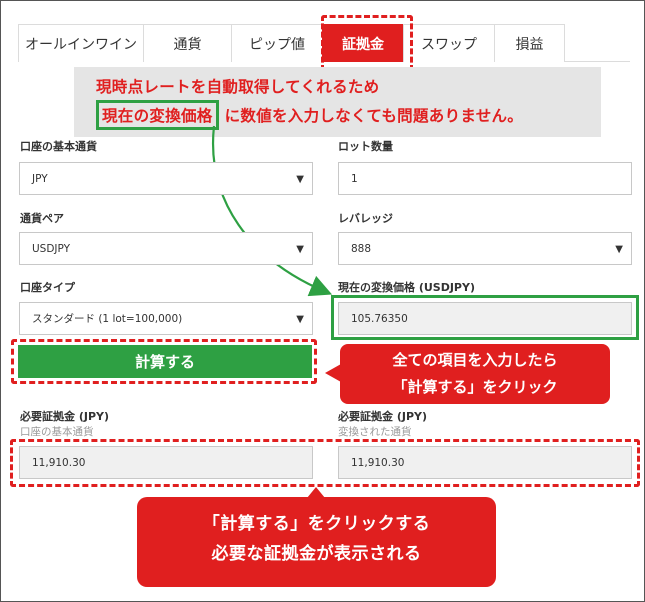 Image resolution: width=645 pixels, height=602 pixels. What do you see at coordinates (81, 43) in the screenshot?
I see `tab-all-in-one: オールインワイン` at bounding box center [81, 43].